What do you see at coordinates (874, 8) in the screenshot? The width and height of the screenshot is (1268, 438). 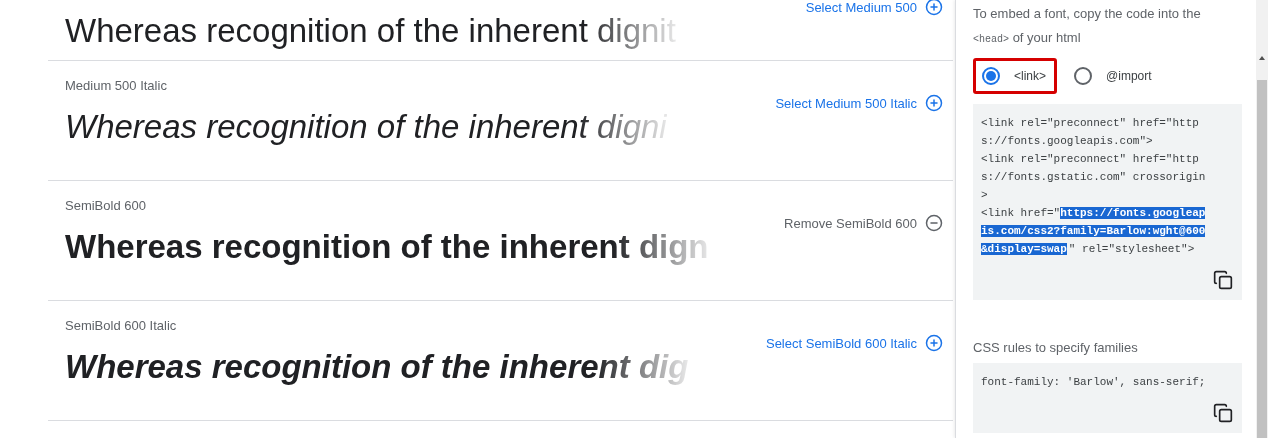 I see `style-toggle-button: Select Medium 500` at bounding box center [874, 8].